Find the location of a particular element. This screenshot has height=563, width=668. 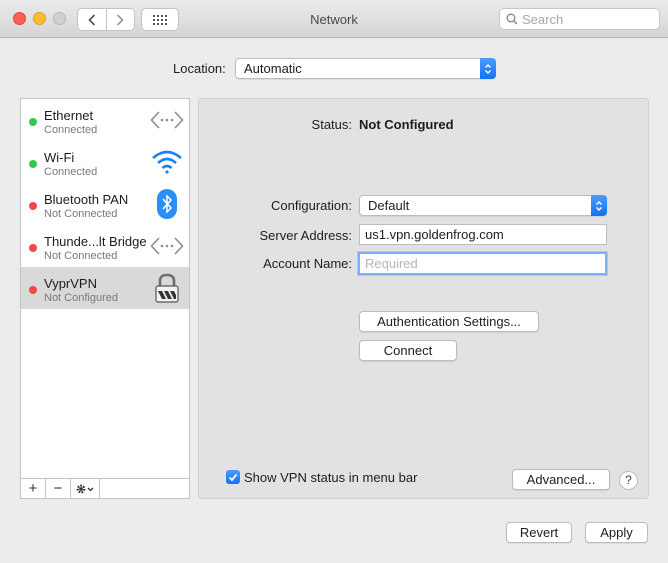

status-label: Status: is located at coordinates (331, 124).